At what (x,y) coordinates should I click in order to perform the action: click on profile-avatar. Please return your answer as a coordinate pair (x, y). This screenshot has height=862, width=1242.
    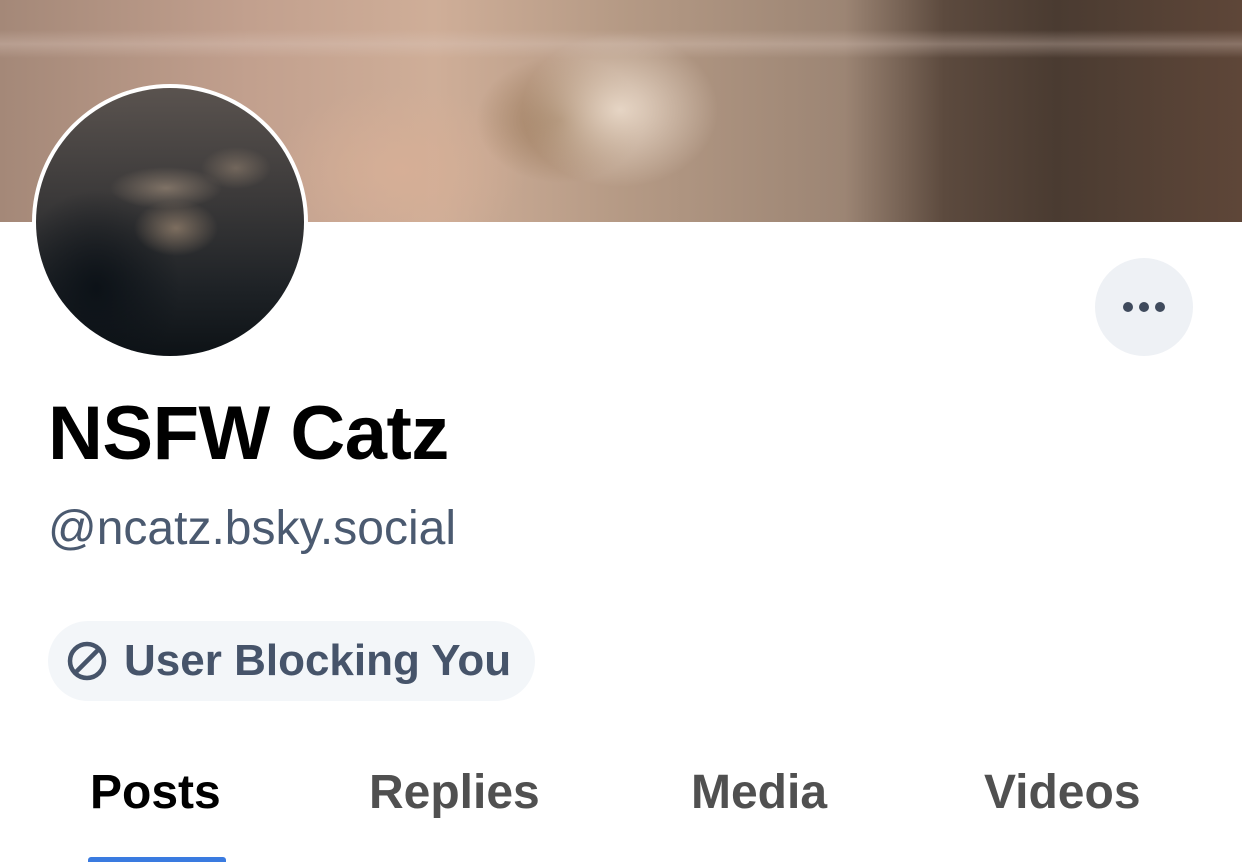
    Looking at the image, I should click on (170, 222).